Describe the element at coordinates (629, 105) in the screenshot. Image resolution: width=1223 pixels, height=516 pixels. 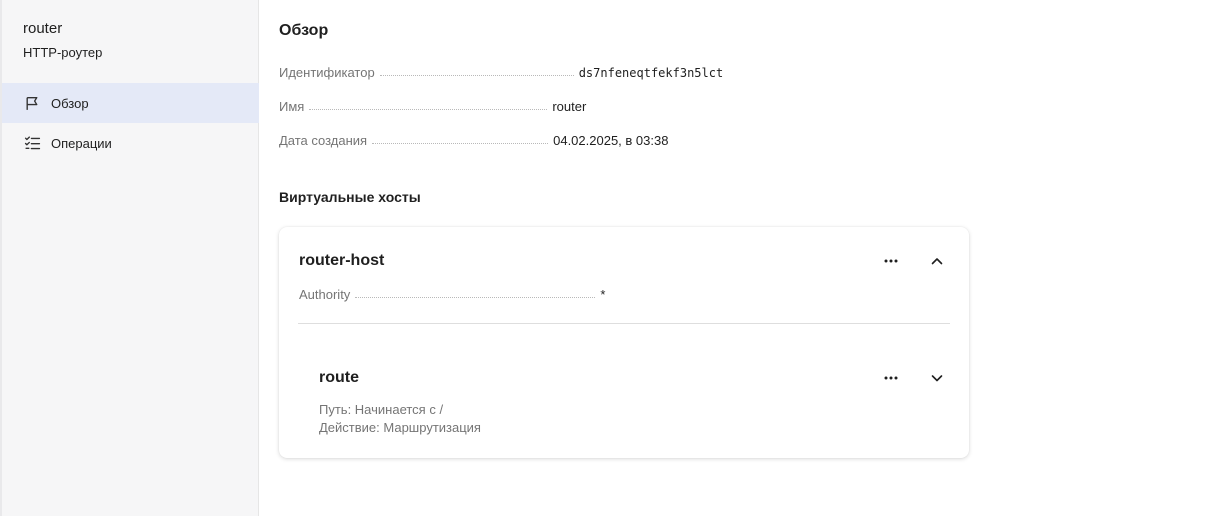
I see `field-row-name: Имя router` at that location.